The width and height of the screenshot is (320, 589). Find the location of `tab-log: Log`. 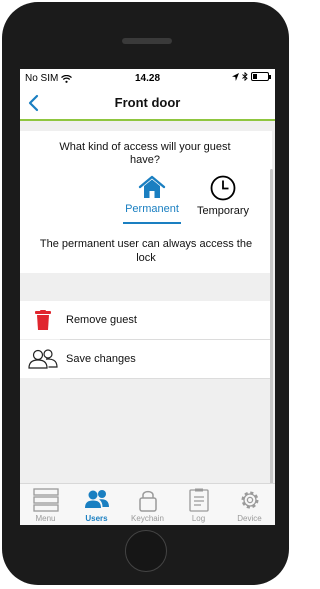

tab-log: Log is located at coordinates (198, 504).